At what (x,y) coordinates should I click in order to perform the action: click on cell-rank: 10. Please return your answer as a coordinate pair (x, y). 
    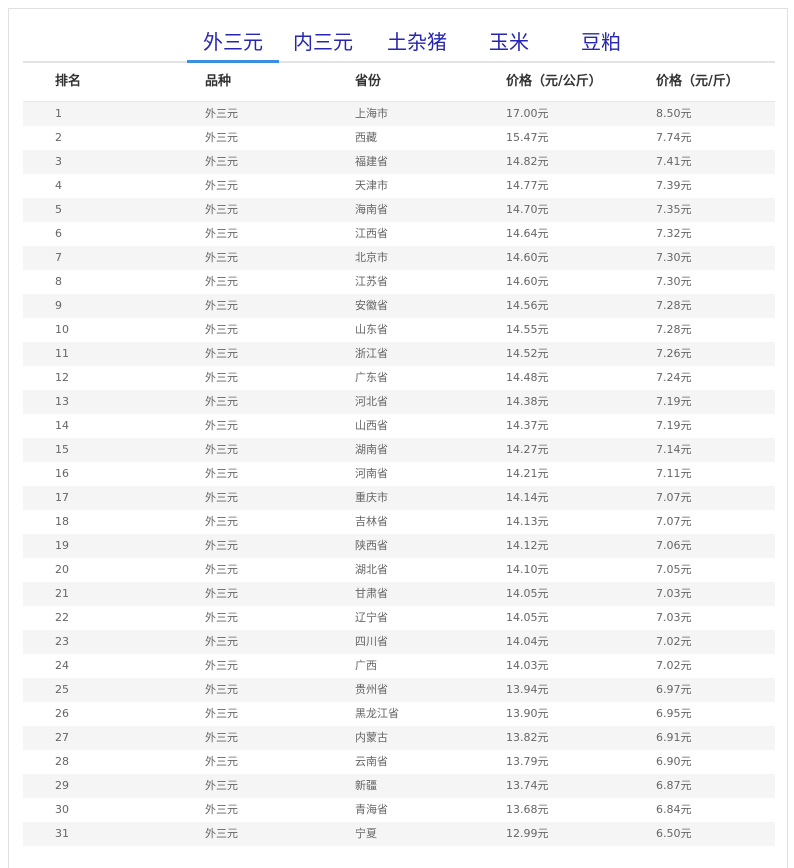
    Looking at the image, I should click on (62, 329).